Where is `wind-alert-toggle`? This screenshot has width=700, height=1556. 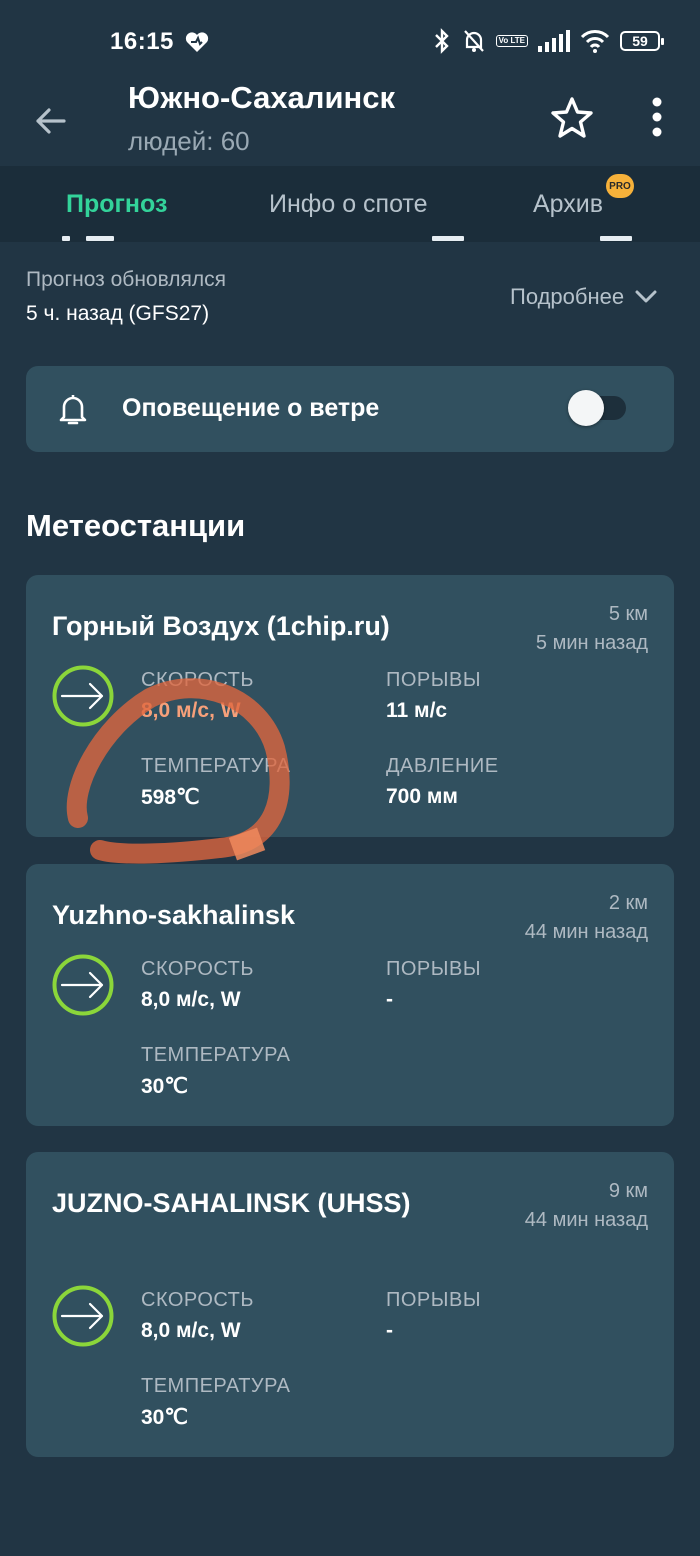 wind-alert-toggle is located at coordinates (597, 408).